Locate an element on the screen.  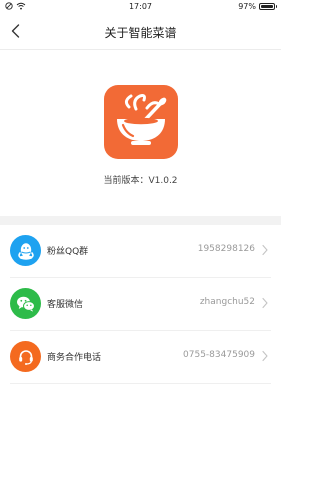
contact-label: 粉丝QQ群 is located at coordinates (68, 252).